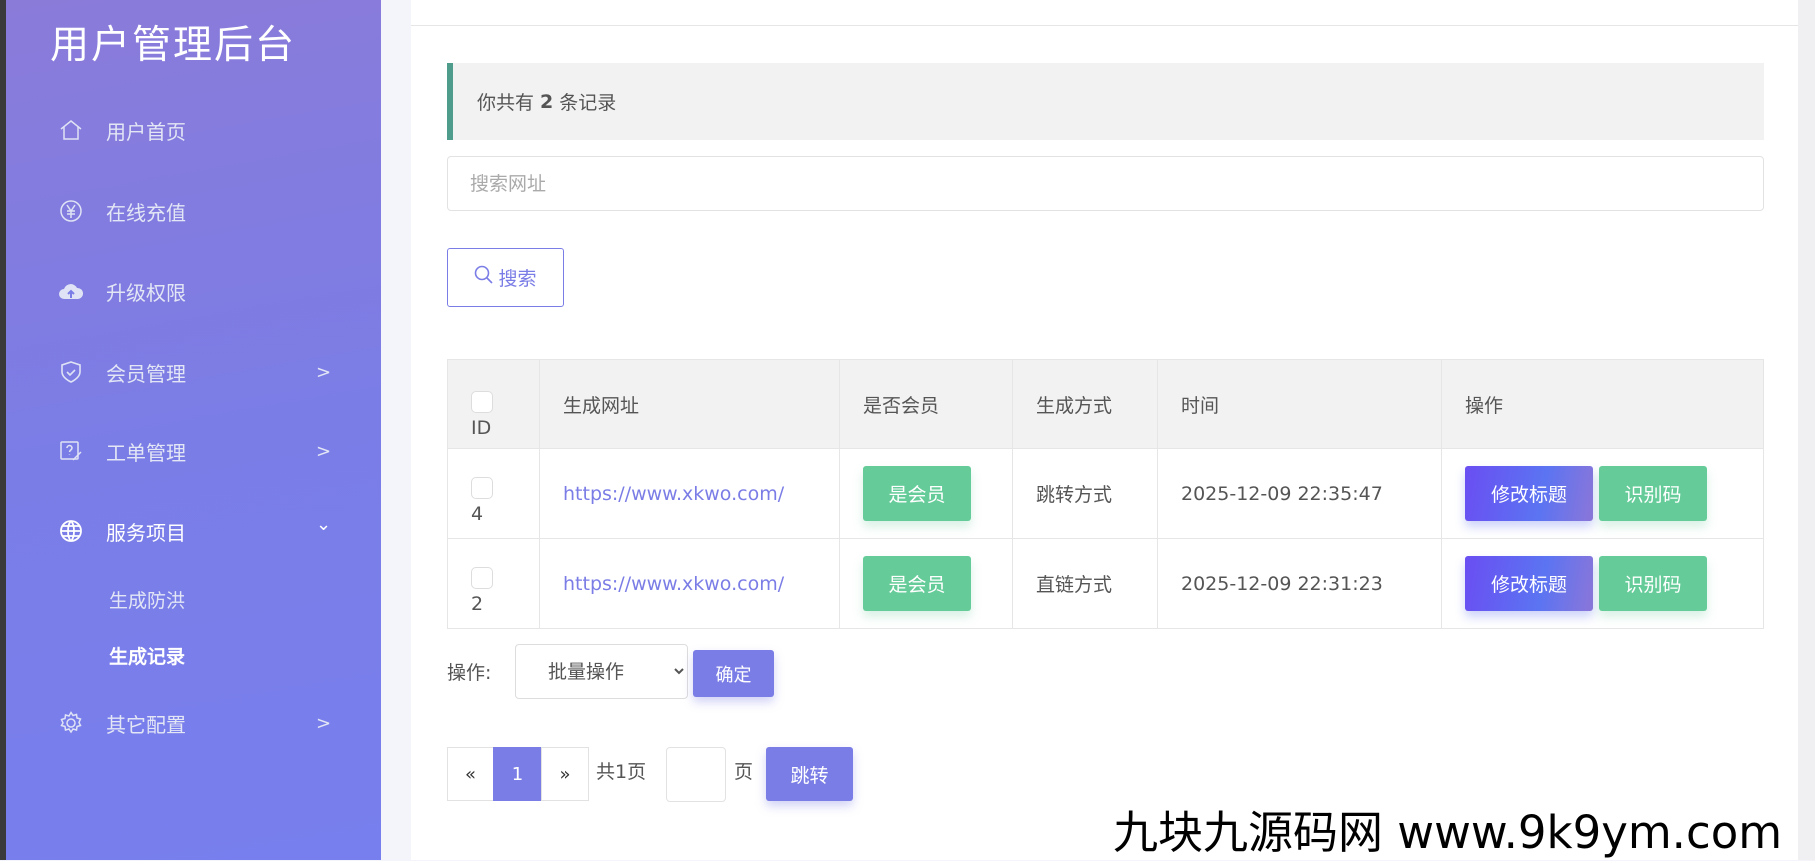  What do you see at coordinates (1105, 101) in the screenshot?
I see `record-count-notice: 你共有 2 条记录` at bounding box center [1105, 101].